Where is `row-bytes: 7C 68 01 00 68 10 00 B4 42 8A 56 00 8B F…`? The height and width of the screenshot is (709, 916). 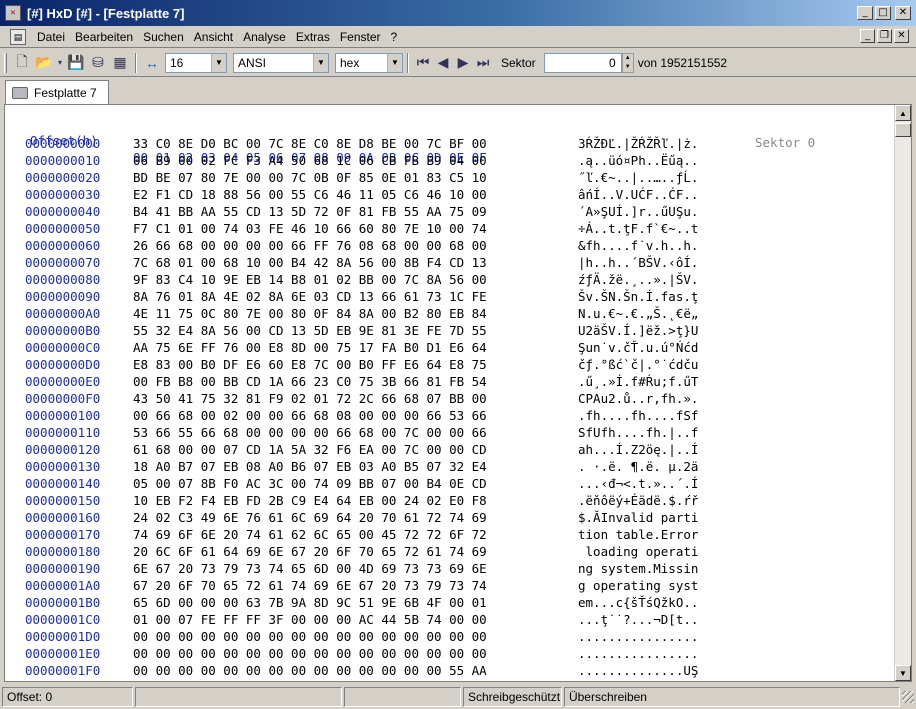
row-bytes: 7C 68 01 00 68 10 00 B4 42 8A 56 00 8B F… is located at coordinates (310, 262).